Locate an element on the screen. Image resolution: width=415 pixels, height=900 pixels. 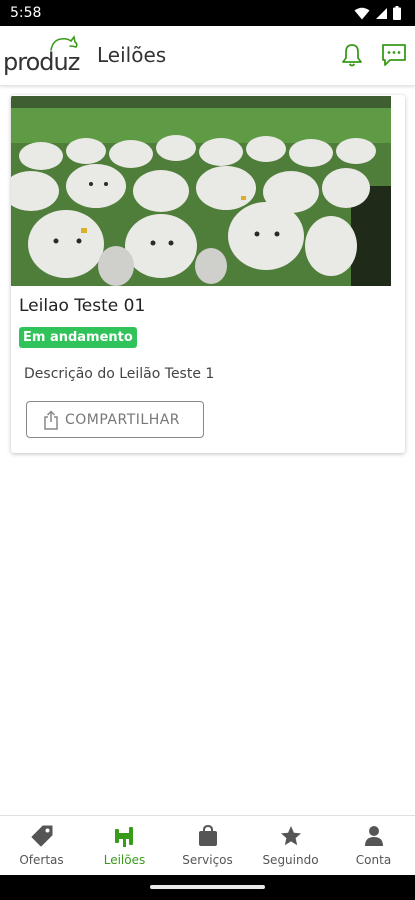
share-icon is located at coordinates (51, 419).